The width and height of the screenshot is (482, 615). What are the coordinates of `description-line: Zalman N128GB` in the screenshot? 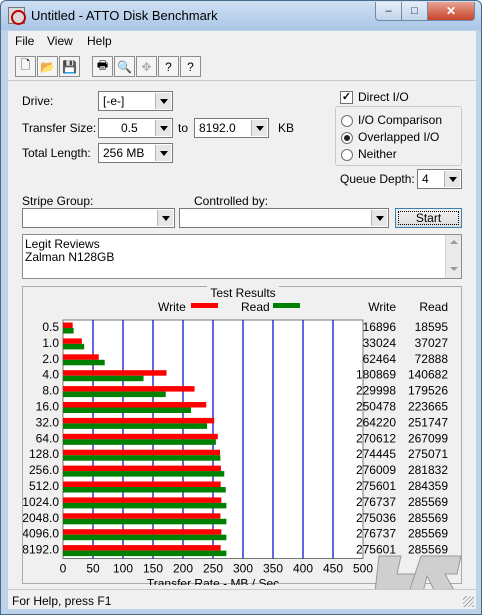 It's located at (70, 257).